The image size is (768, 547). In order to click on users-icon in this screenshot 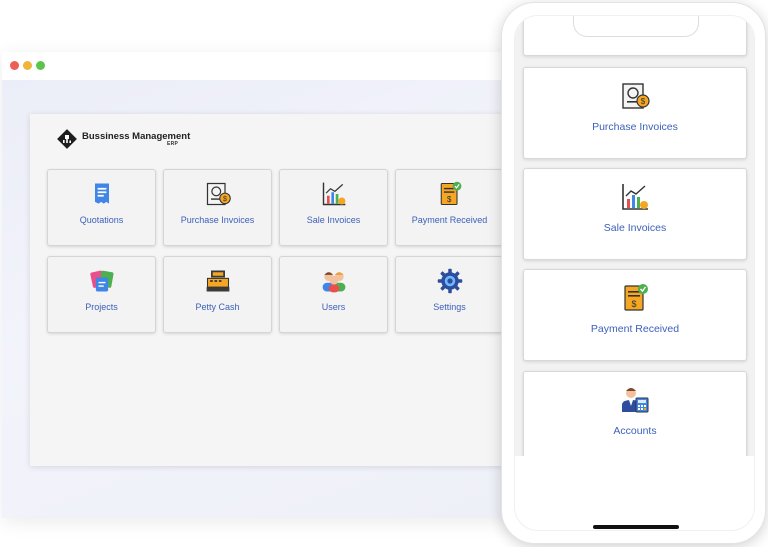, I will do `click(334, 282)`.